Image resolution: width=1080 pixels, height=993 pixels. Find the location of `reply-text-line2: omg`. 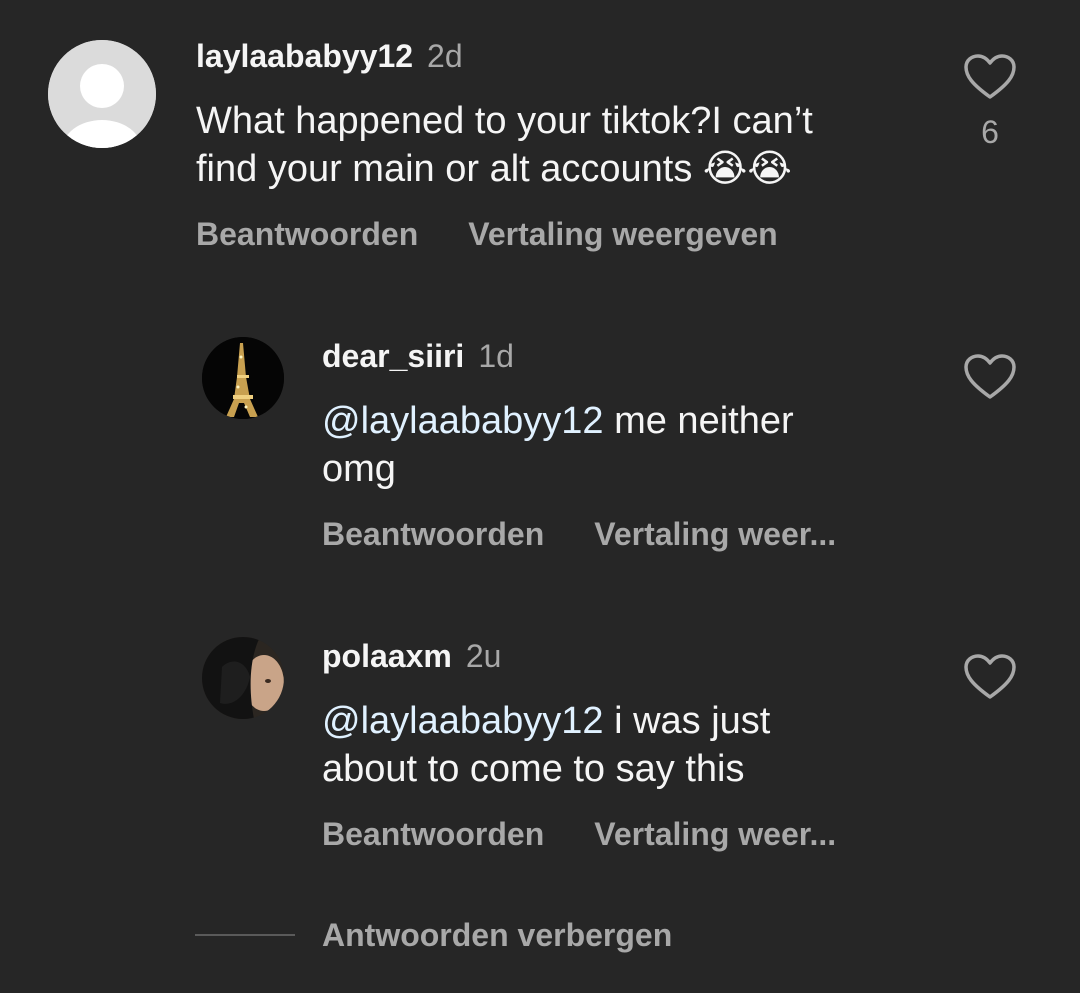

reply-text-line2: omg is located at coordinates (359, 469).